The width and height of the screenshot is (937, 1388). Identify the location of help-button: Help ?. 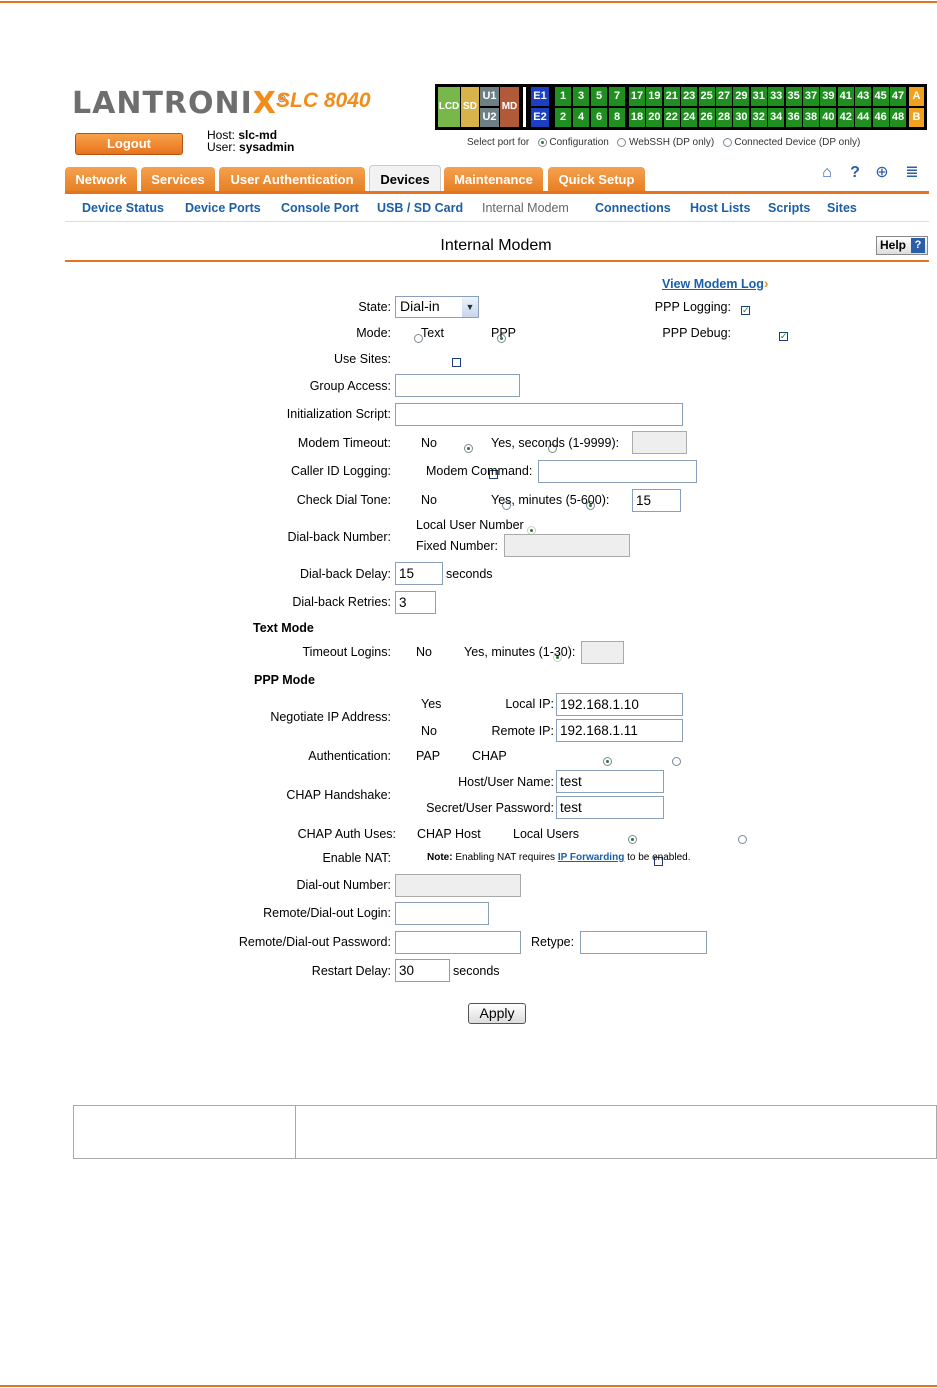
(902, 245).